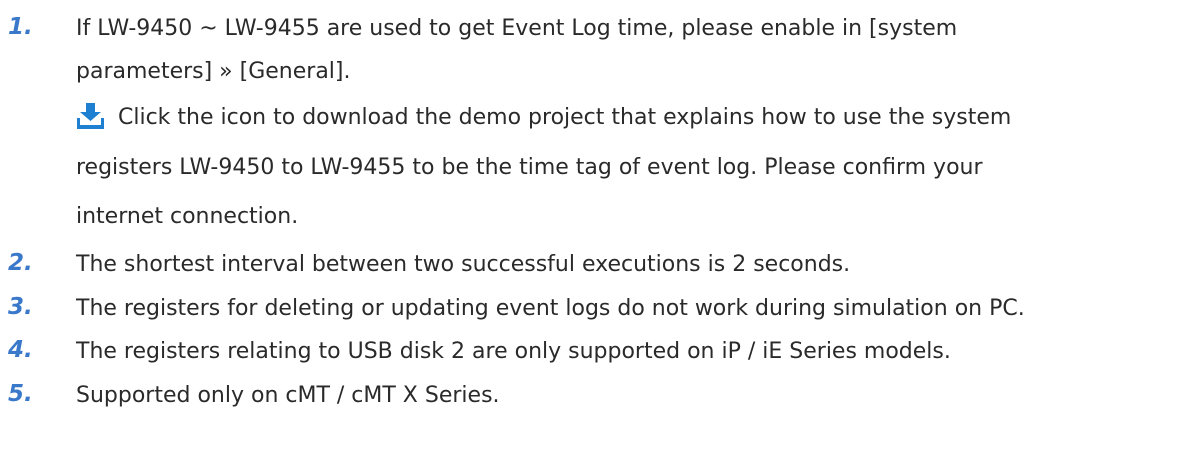  I want to click on note-number: 2., so click(20, 263).